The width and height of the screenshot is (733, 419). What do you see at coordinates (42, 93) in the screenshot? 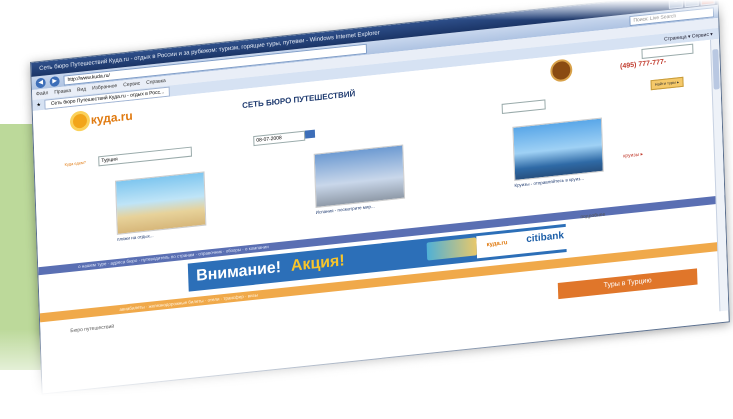
I see `menu-file: Файл` at bounding box center [42, 93].